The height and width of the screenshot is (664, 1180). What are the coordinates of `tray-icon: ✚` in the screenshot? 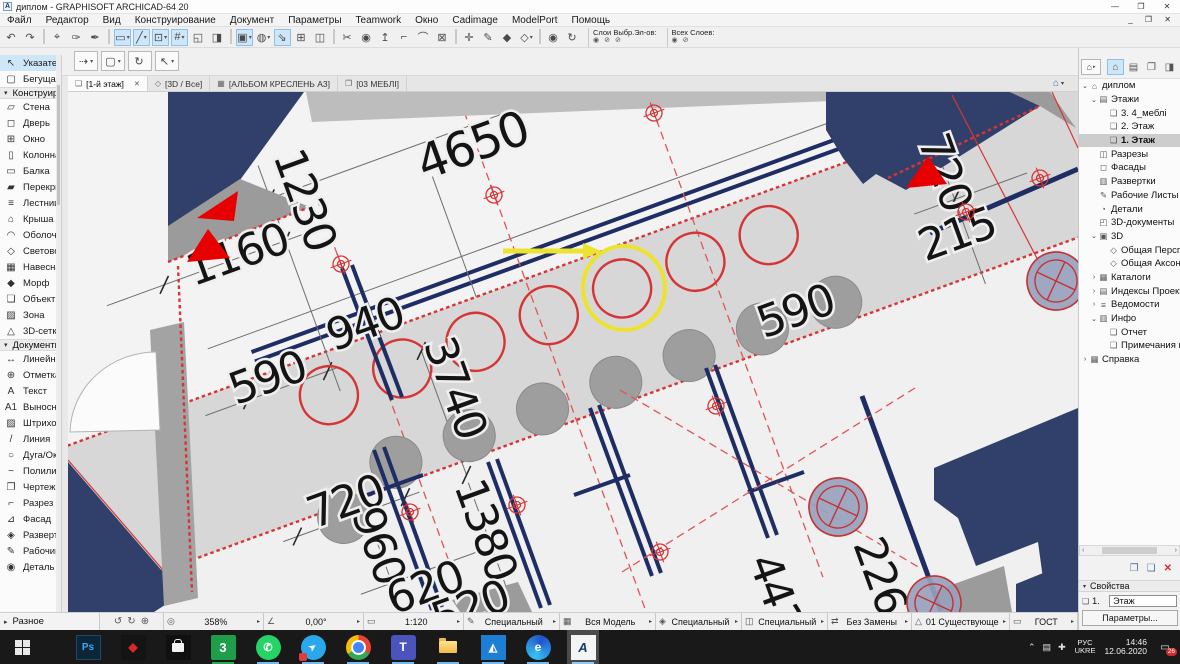 It's located at (1062, 647).